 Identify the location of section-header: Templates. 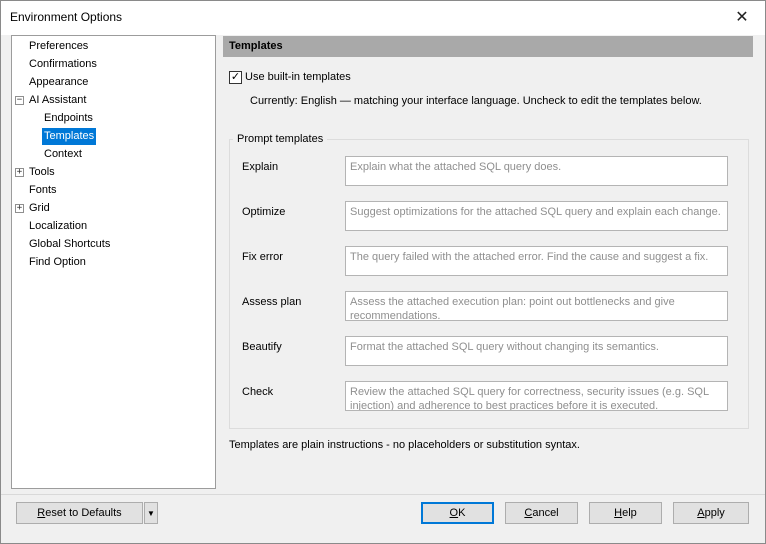
(488, 46).